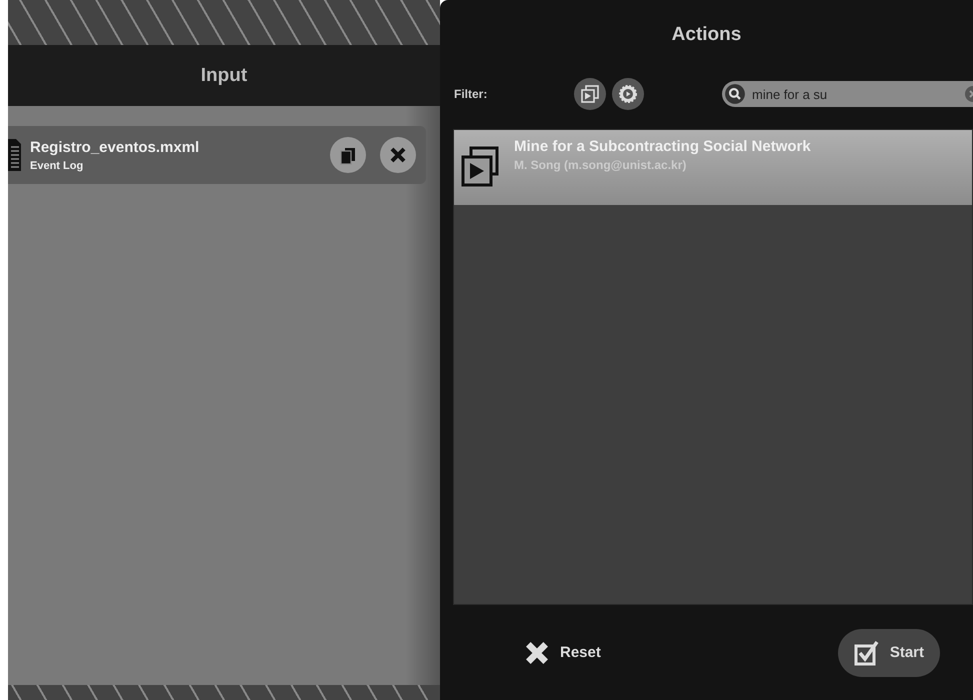 The height and width of the screenshot is (700, 973). I want to click on file-name: Registro_eventos.mxml, so click(115, 147).